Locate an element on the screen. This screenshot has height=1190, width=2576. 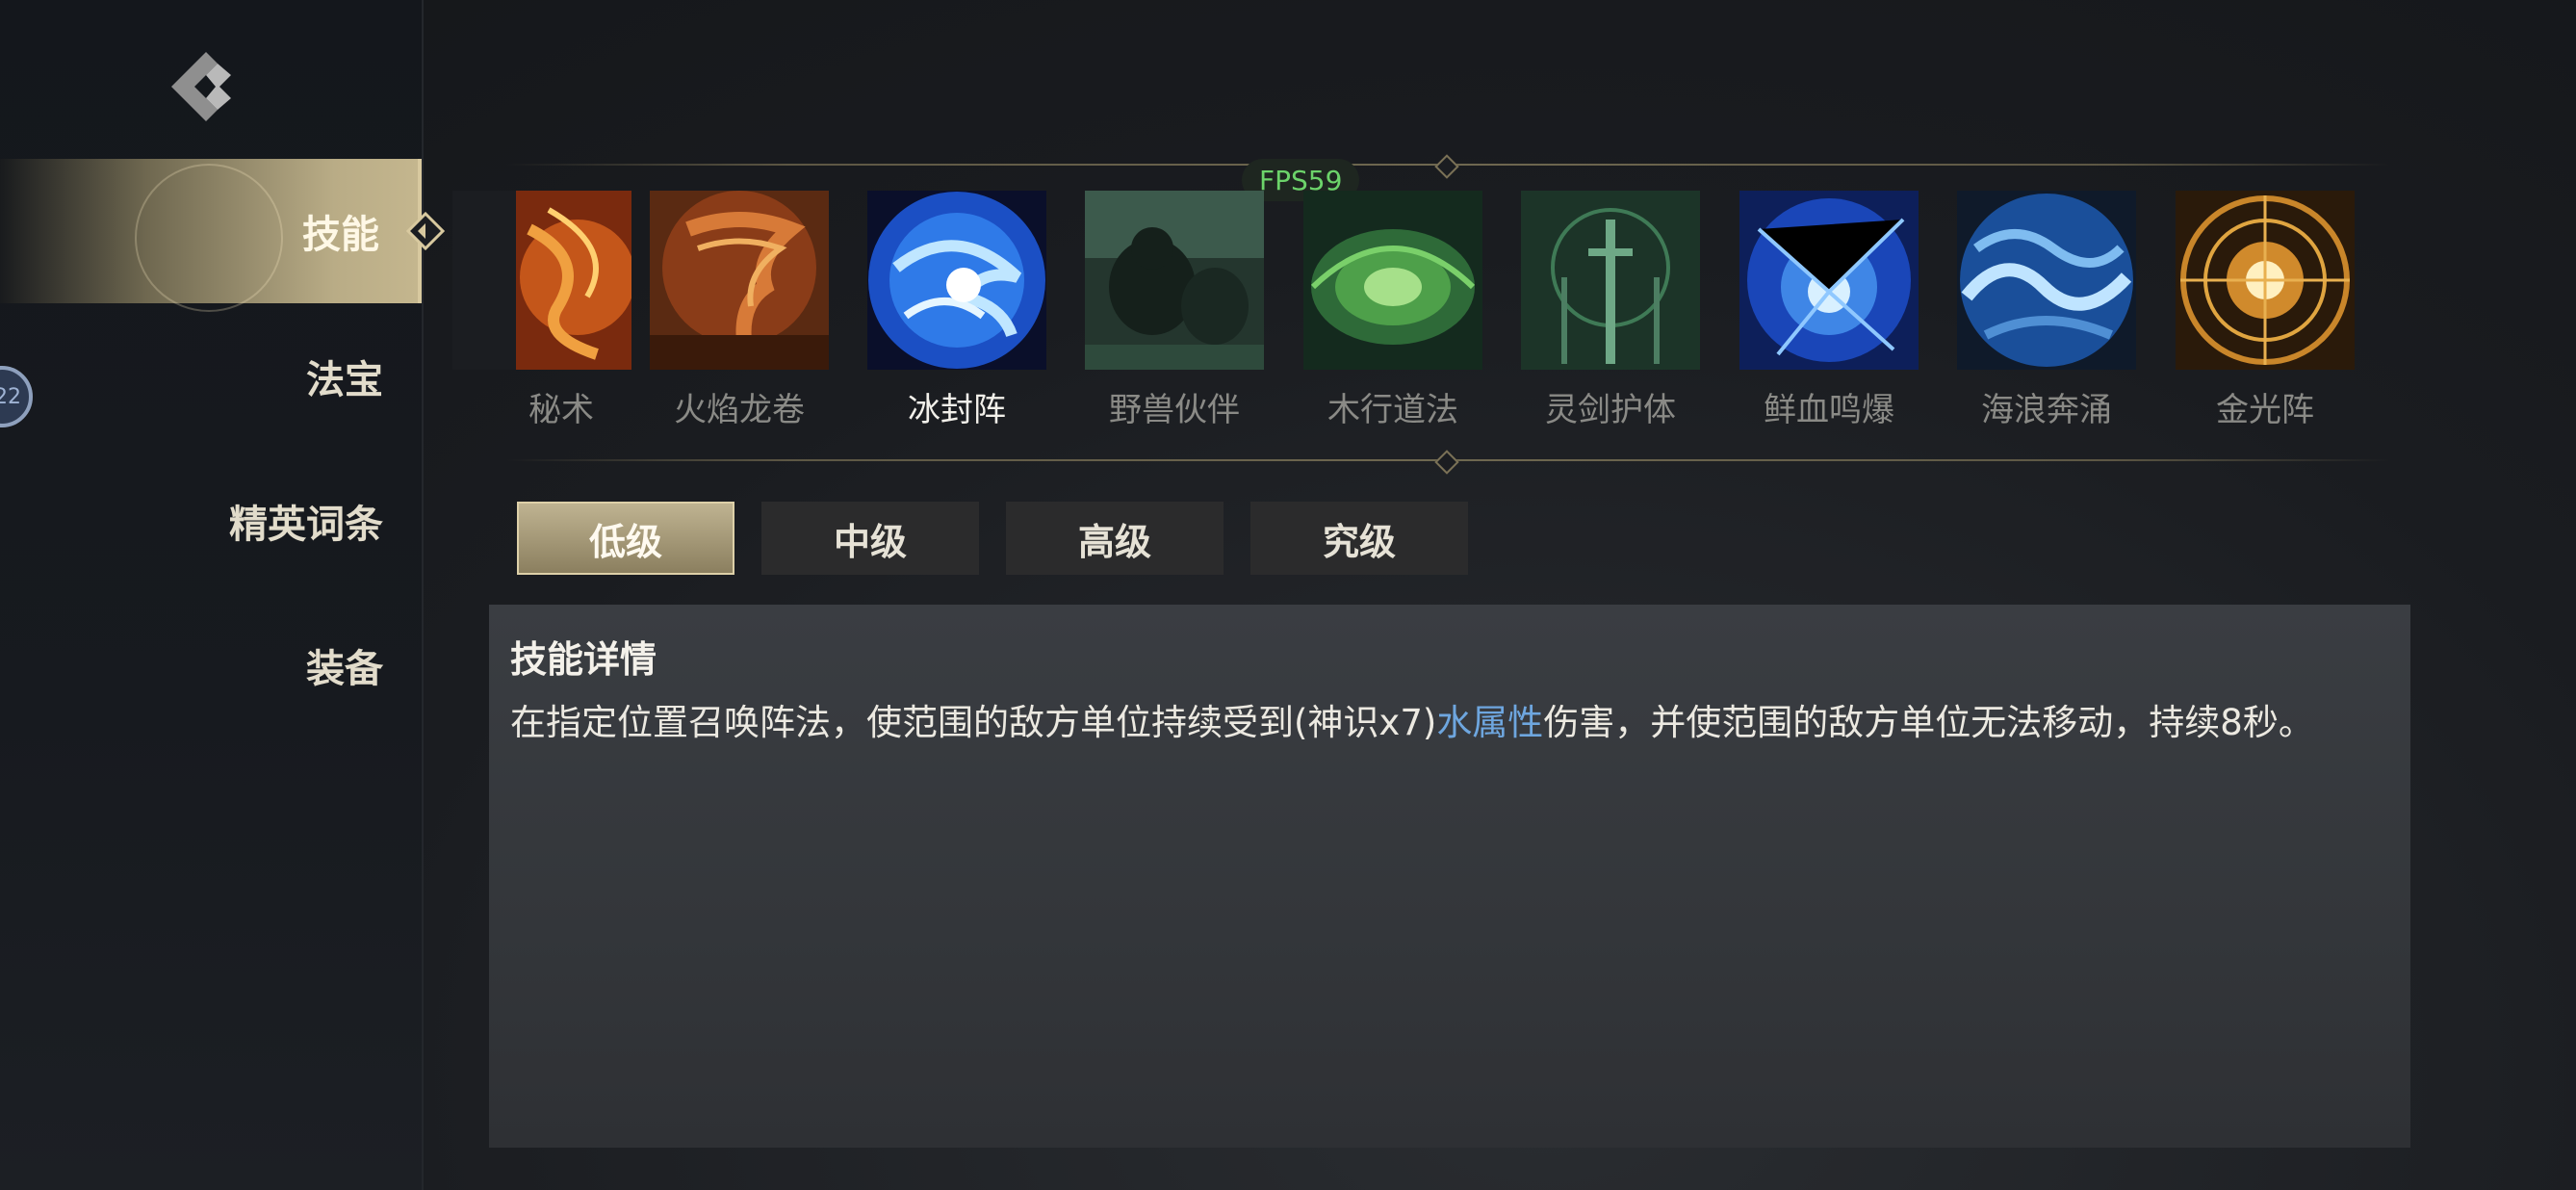
skill-name: 木行道法 is located at coordinates (1392, 410).